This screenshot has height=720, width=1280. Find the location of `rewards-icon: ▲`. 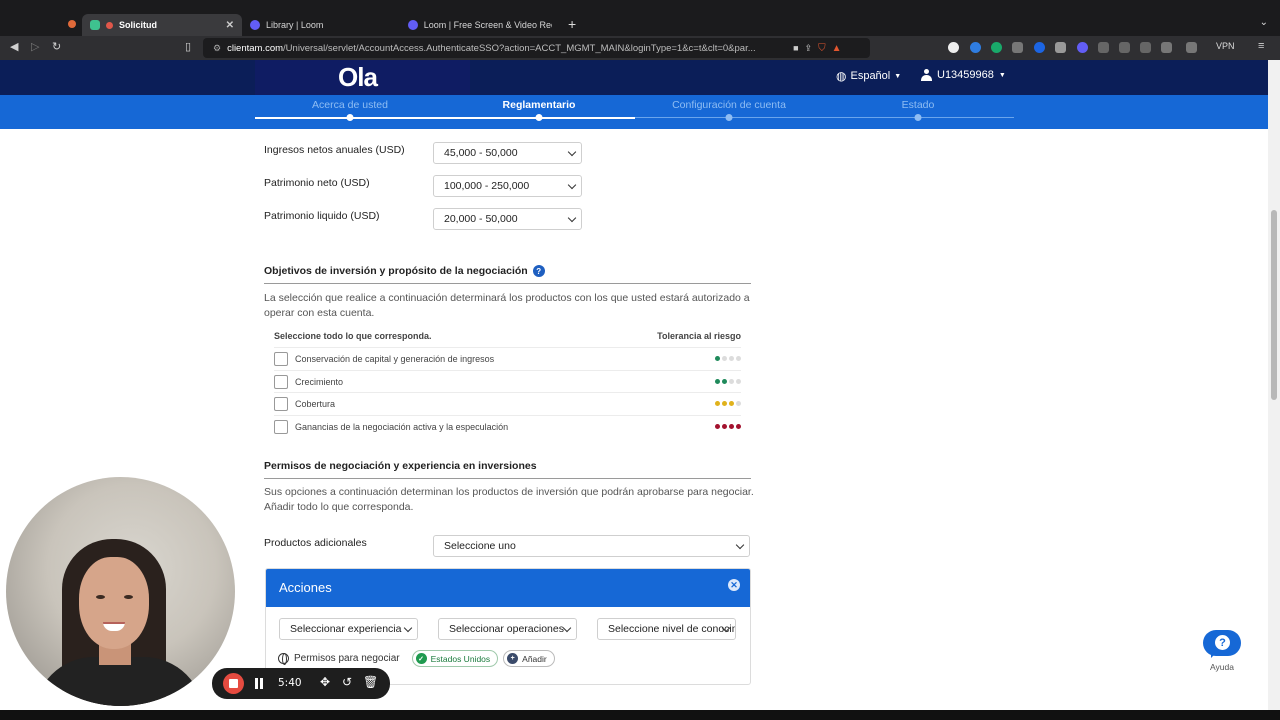

rewards-icon: ▲ is located at coordinates (837, 48).